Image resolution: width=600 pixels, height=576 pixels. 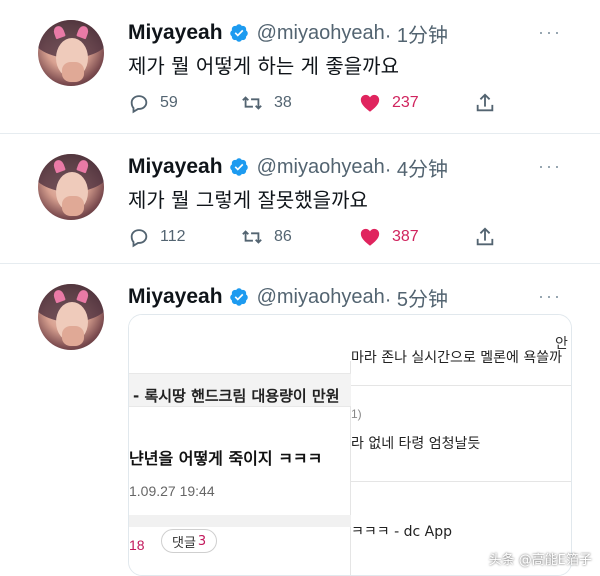 I want to click on tweet-actions: 59 38 237, so click(x=318, y=103).